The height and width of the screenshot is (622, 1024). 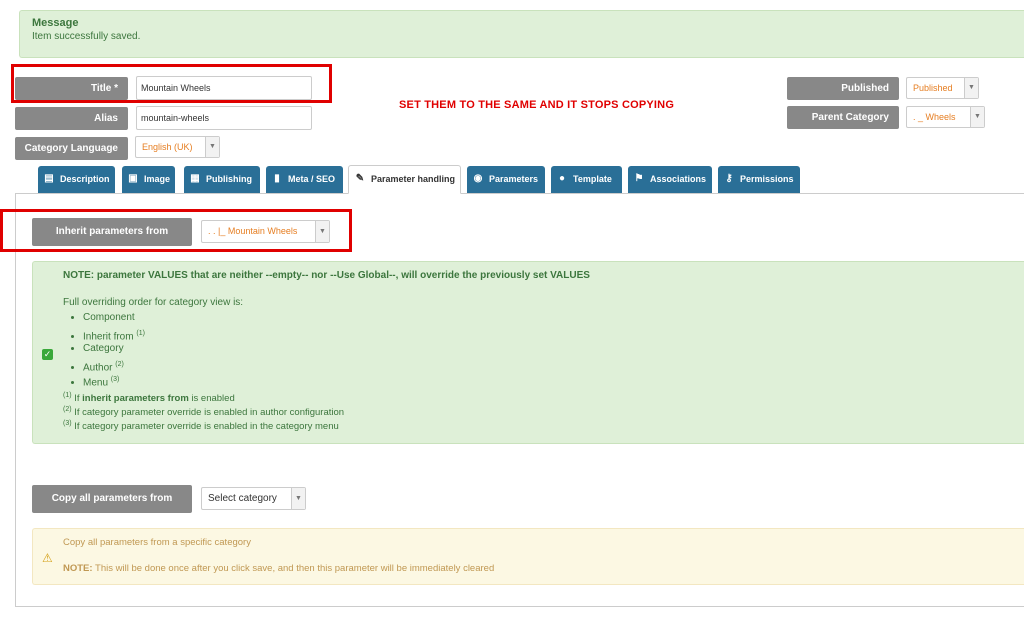 I want to click on message-title: Message, so click(x=55, y=23).